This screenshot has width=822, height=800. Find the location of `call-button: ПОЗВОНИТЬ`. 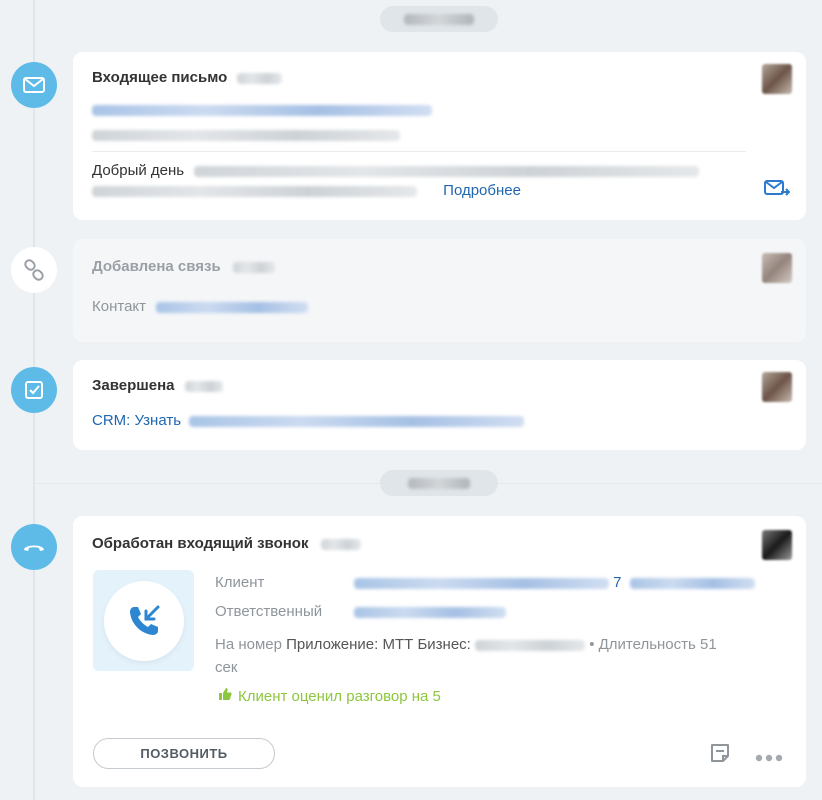

call-button: ПОЗВОНИТЬ is located at coordinates (184, 753).